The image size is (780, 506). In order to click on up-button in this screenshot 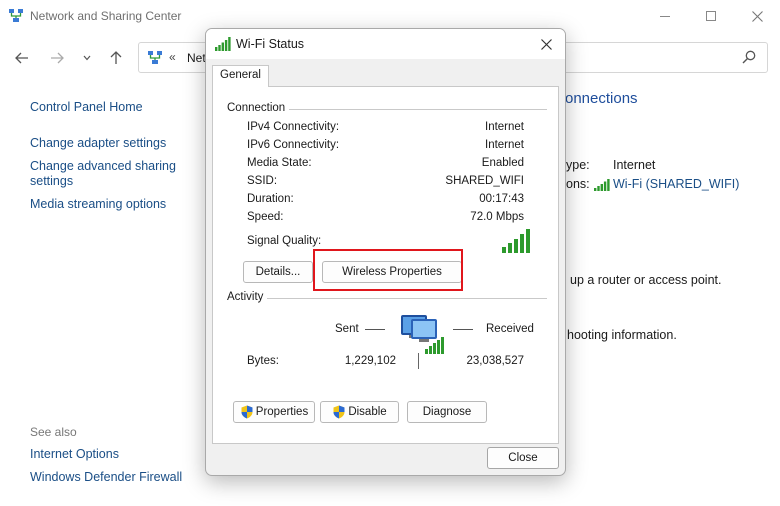, I will do `click(116, 58)`.